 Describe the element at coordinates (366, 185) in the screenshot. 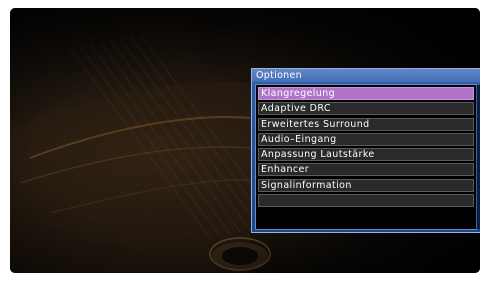

I see `menu-item-signalinformation: Signalinformation` at that location.